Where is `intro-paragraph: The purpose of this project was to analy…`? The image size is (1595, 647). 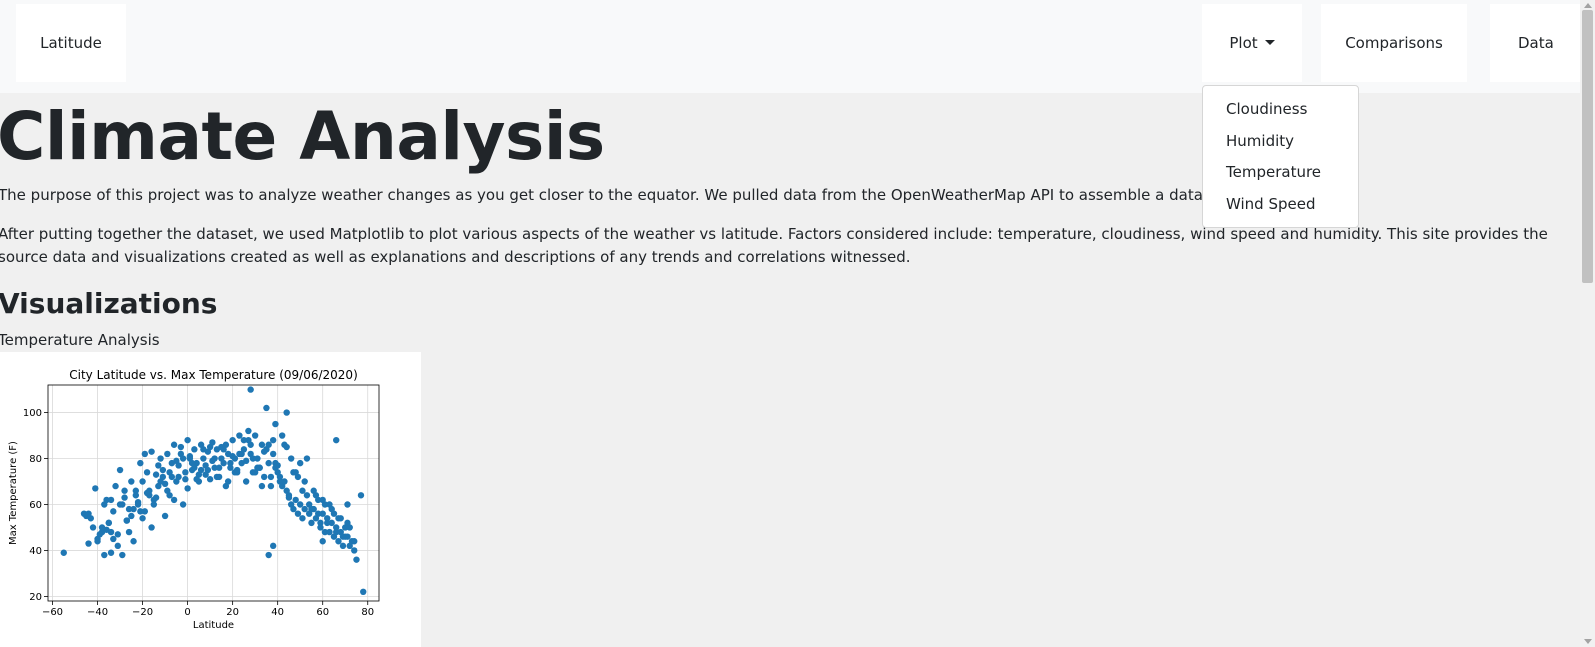
intro-paragraph: The purpose of this project was to analy… is located at coordinates (656, 195).